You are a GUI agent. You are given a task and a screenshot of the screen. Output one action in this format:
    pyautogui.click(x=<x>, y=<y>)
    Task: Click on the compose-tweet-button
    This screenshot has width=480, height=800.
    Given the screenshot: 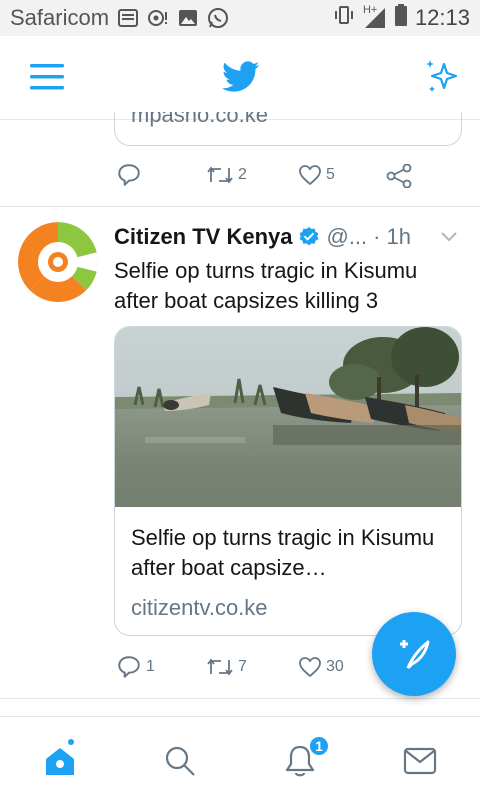 What is the action you would take?
    pyautogui.click(x=414, y=654)
    